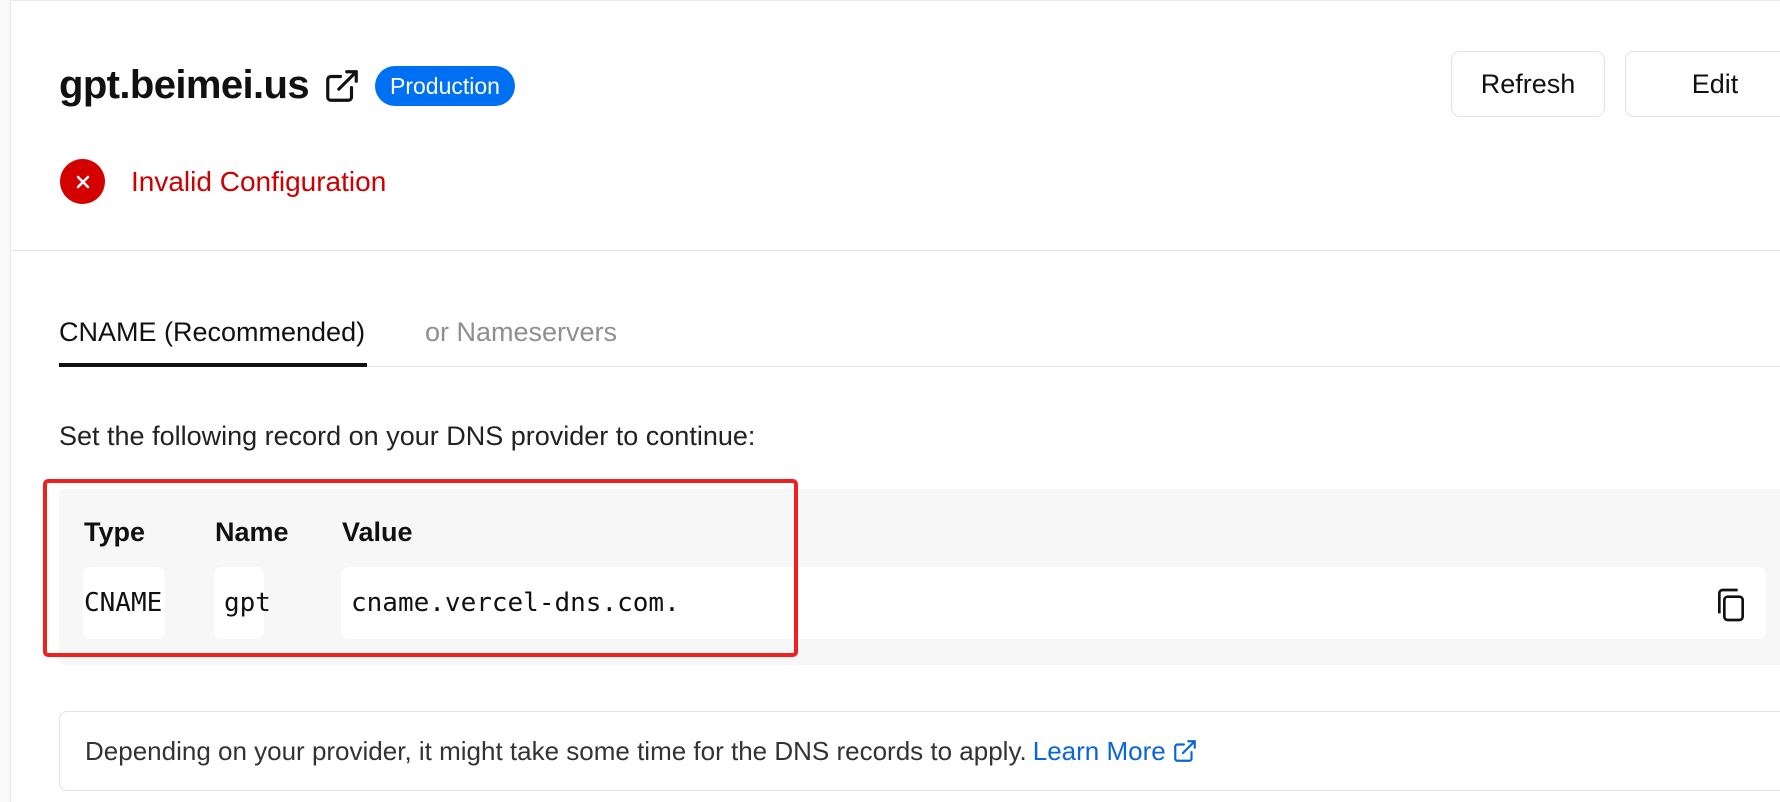 The height and width of the screenshot is (802, 1780). I want to click on domain-title-row: gpt.beimei.us Production, so click(287, 85).